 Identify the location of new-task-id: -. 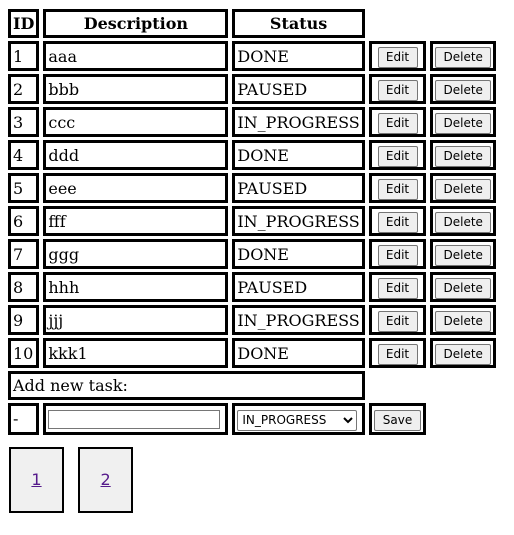
(24, 419).